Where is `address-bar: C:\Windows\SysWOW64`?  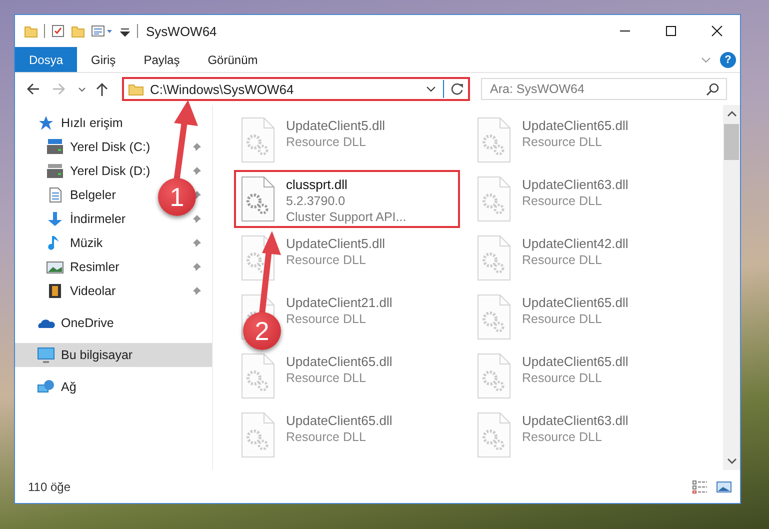
address-bar: C:\Windows\SysWOW64 is located at coordinates (296, 89).